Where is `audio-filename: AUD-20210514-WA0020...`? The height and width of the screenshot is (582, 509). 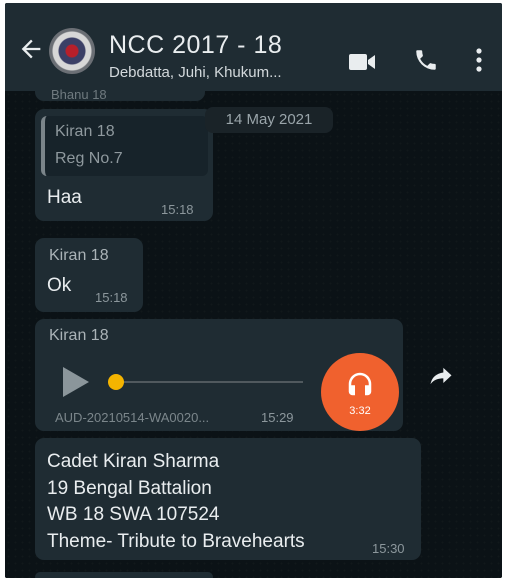 audio-filename: AUD-20210514-WA0020... is located at coordinates (132, 417).